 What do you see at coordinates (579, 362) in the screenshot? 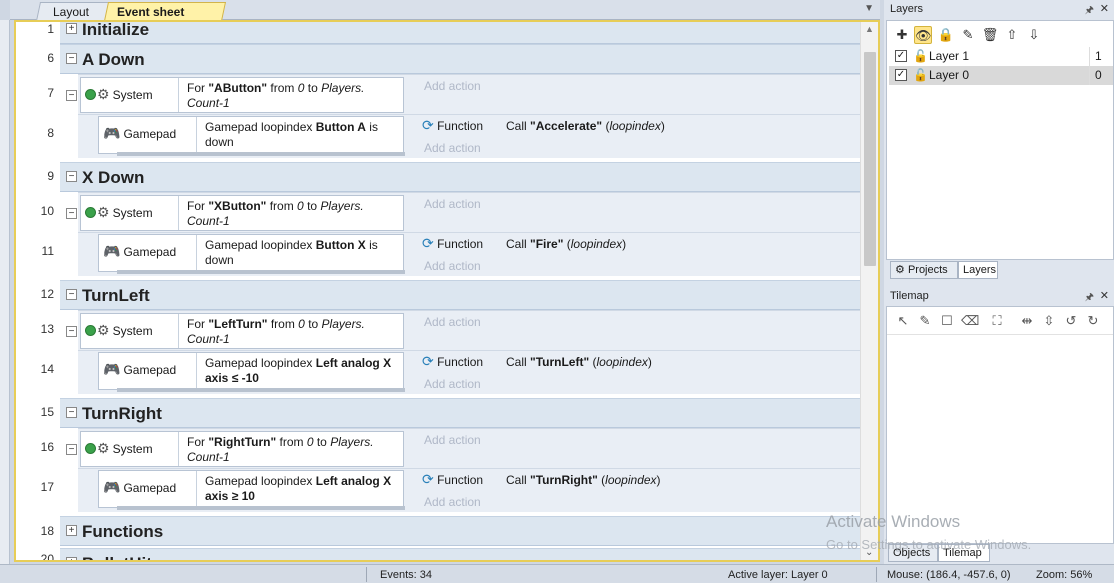
I see `action-text: Call "TurnLeft" (loopindex)` at bounding box center [579, 362].